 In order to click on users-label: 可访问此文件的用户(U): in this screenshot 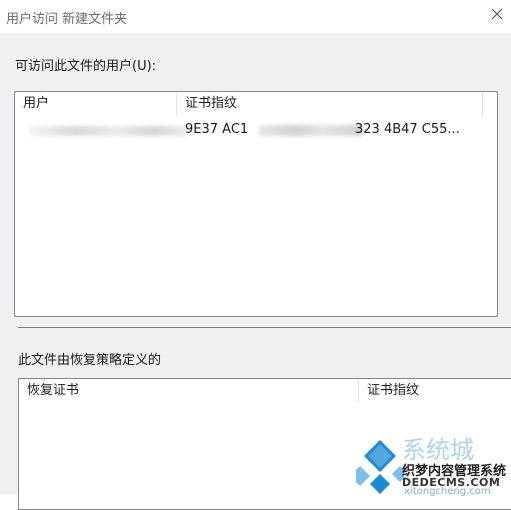, I will do `click(86, 66)`.